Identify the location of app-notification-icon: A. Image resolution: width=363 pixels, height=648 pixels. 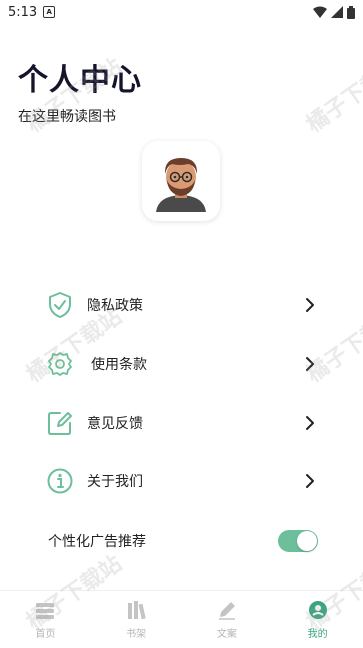
(49, 12).